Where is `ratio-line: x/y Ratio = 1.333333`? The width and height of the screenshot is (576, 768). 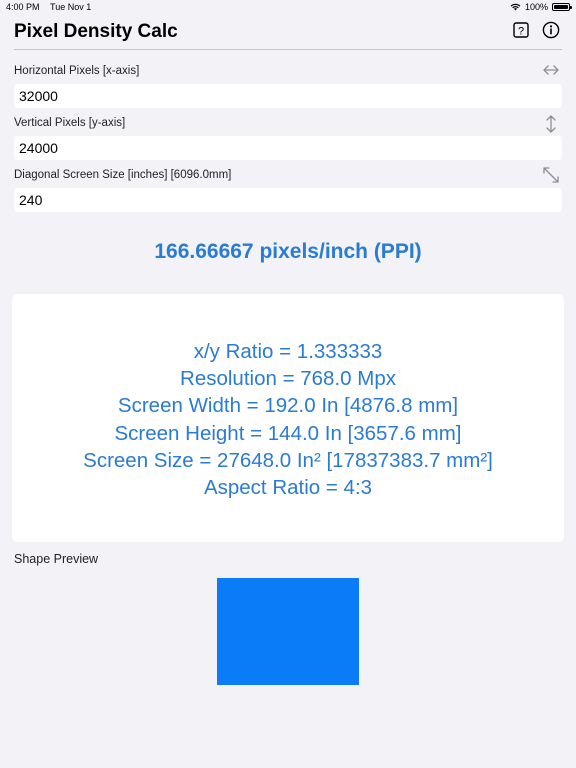 ratio-line: x/y Ratio = 1.333333 is located at coordinates (288, 351).